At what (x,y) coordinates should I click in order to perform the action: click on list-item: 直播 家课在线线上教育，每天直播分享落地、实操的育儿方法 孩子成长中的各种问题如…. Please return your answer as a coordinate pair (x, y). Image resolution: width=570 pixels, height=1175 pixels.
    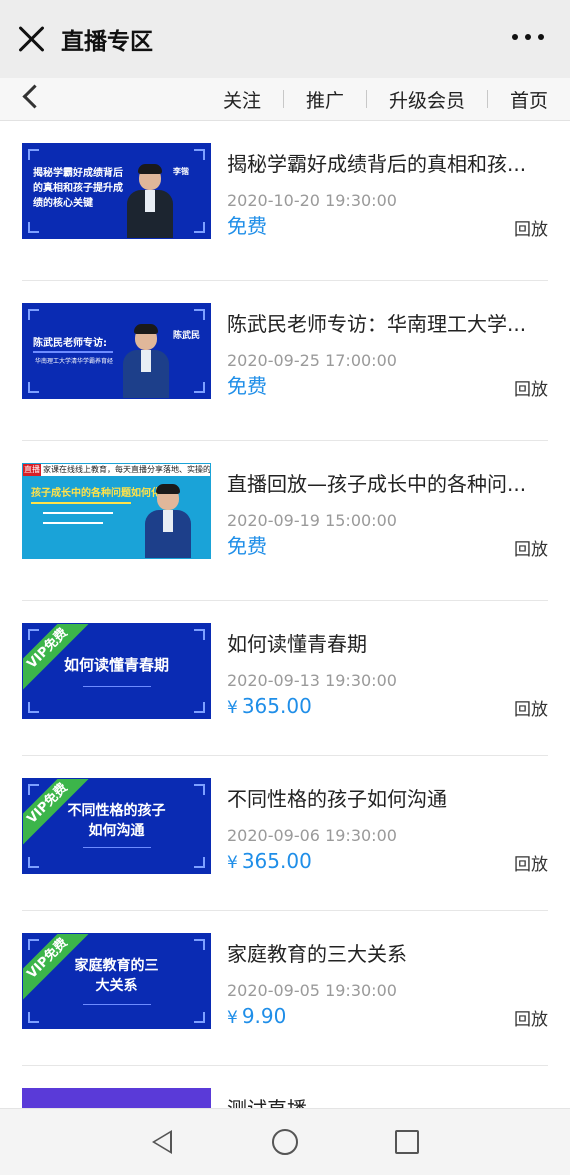
    Looking at the image, I should click on (285, 521).